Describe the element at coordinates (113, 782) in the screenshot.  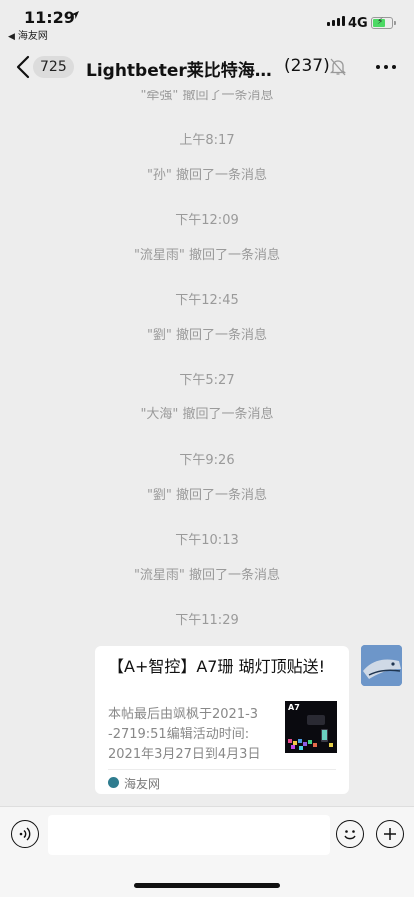
I see `source-app-icon` at that location.